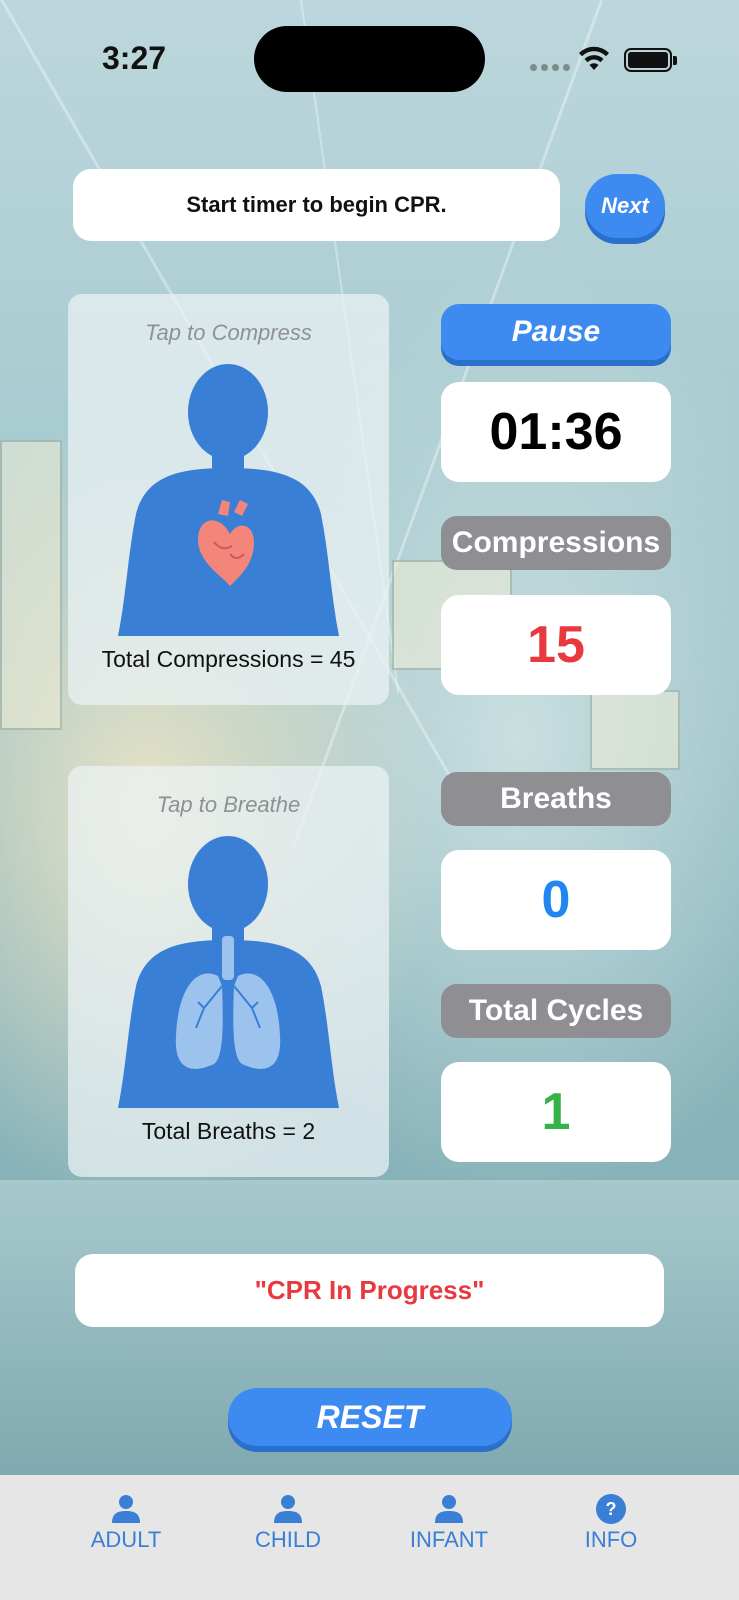 The image size is (739, 1600). What do you see at coordinates (449, 1539) in the screenshot?
I see `tab-label: INFANT` at bounding box center [449, 1539].